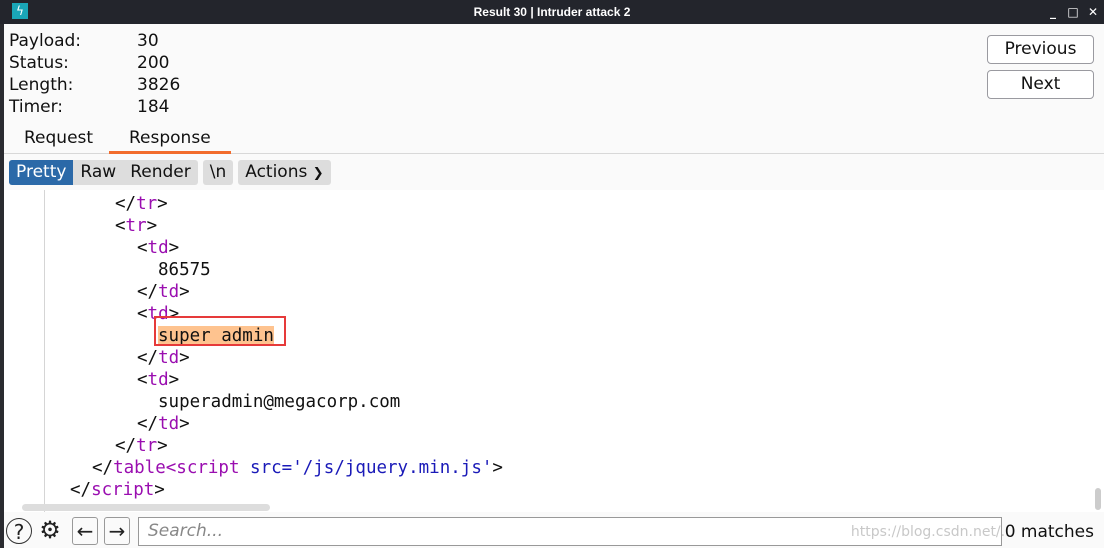 The image size is (1104, 548). I want to click on title-bar: ϟ Result 30 | Intruder attack 2 _ □ ✕, so click(552, 12).